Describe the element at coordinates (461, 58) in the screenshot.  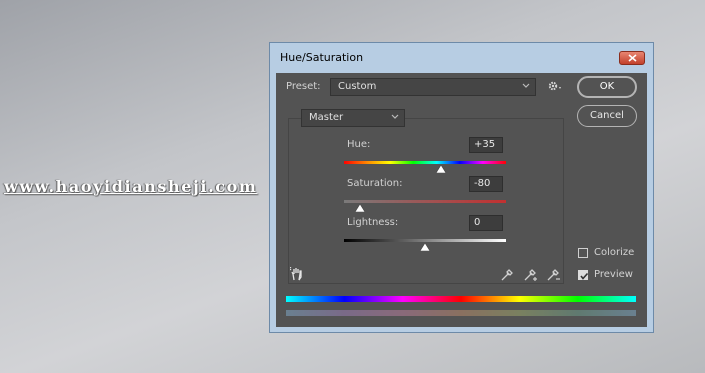
I see `title-bar: Hue/Saturation` at that location.